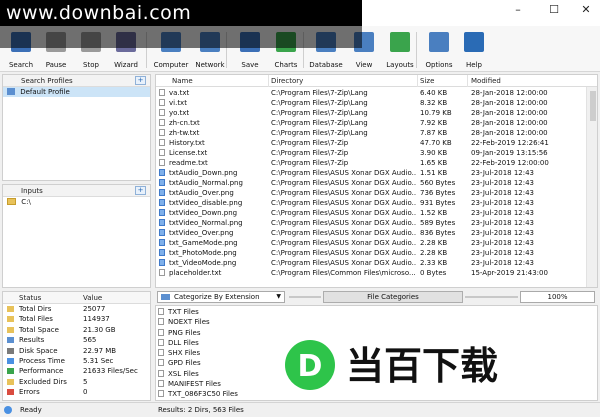 Image resolution: width=600 pixels, height=417 pixels. Describe the element at coordinates (140, 190) in the screenshot. I see `add-input-icon: +` at that location.